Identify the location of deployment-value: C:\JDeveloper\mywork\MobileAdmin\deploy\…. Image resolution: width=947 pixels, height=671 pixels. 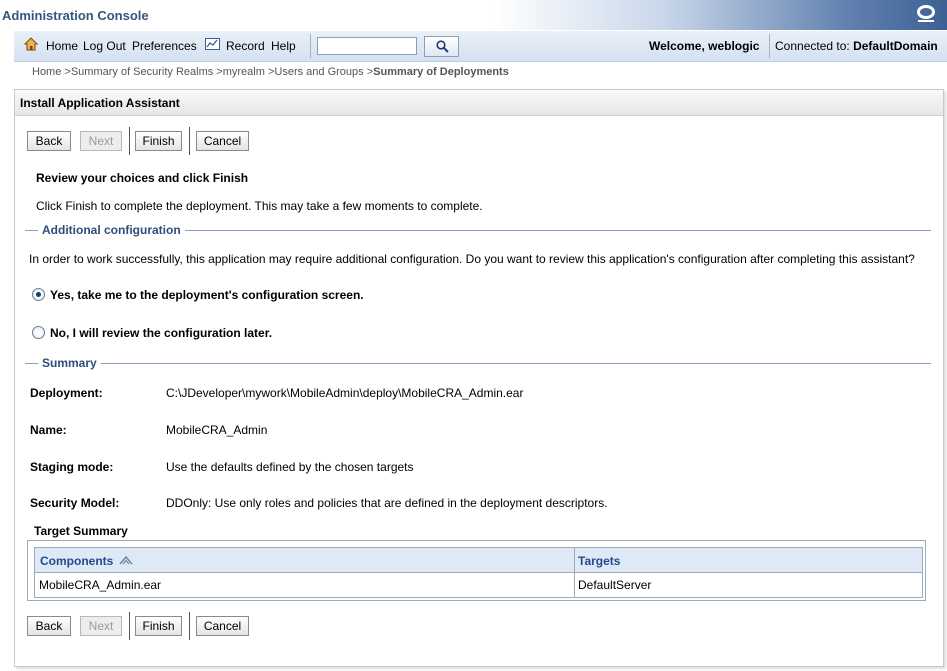
(345, 393).